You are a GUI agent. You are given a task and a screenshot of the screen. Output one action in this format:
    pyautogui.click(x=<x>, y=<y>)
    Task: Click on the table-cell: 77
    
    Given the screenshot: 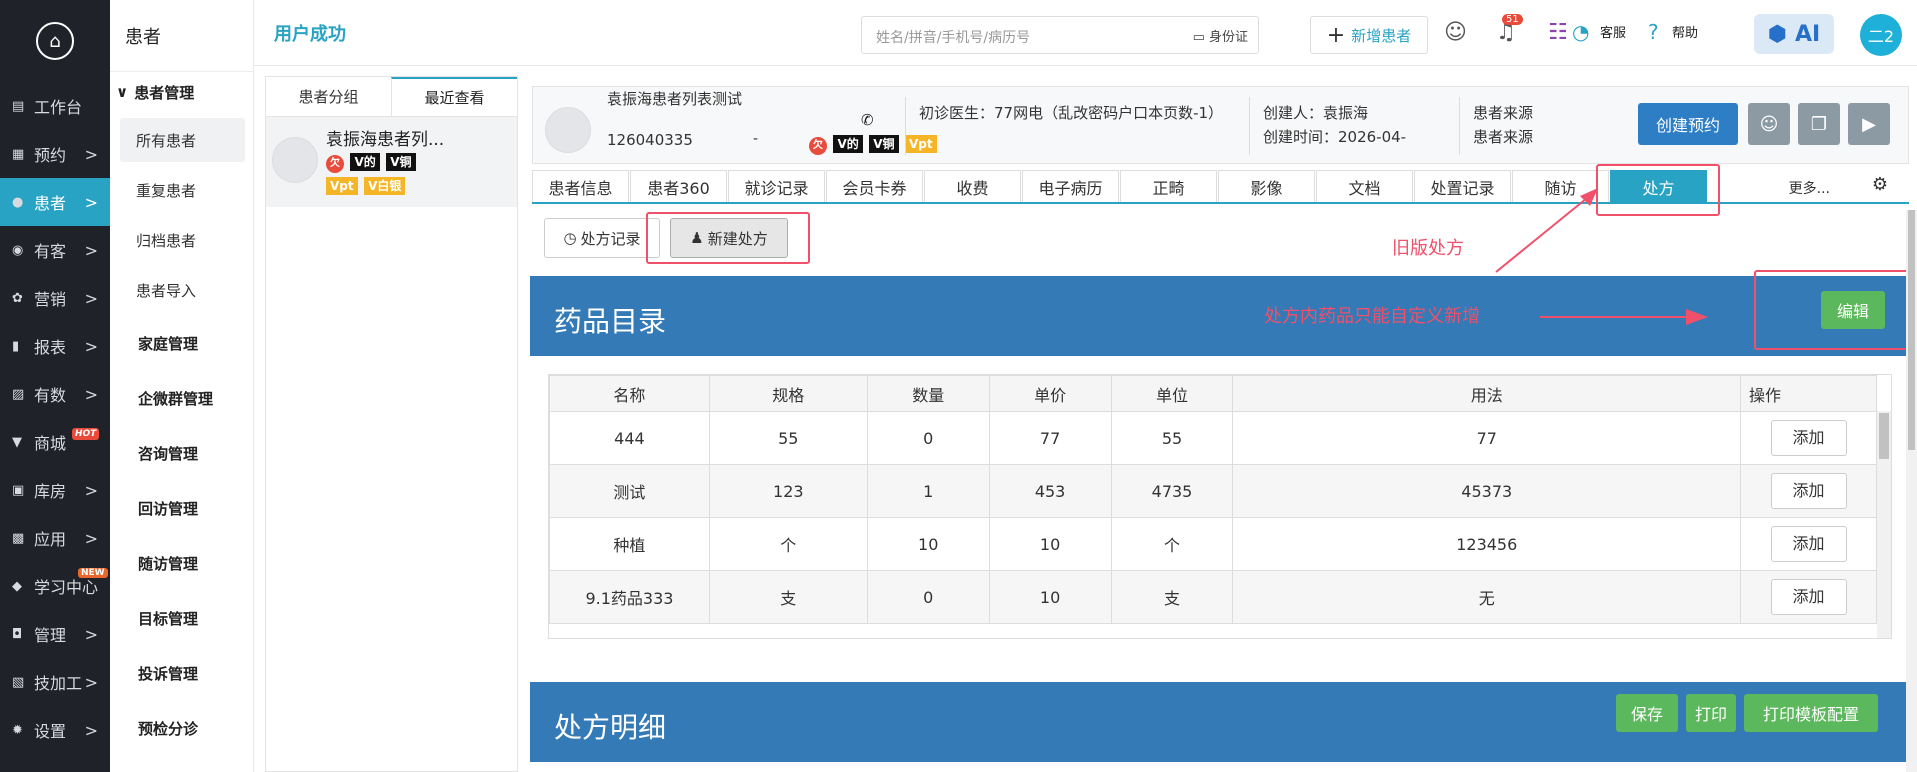 What is the action you would take?
    pyautogui.click(x=1487, y=438)
    